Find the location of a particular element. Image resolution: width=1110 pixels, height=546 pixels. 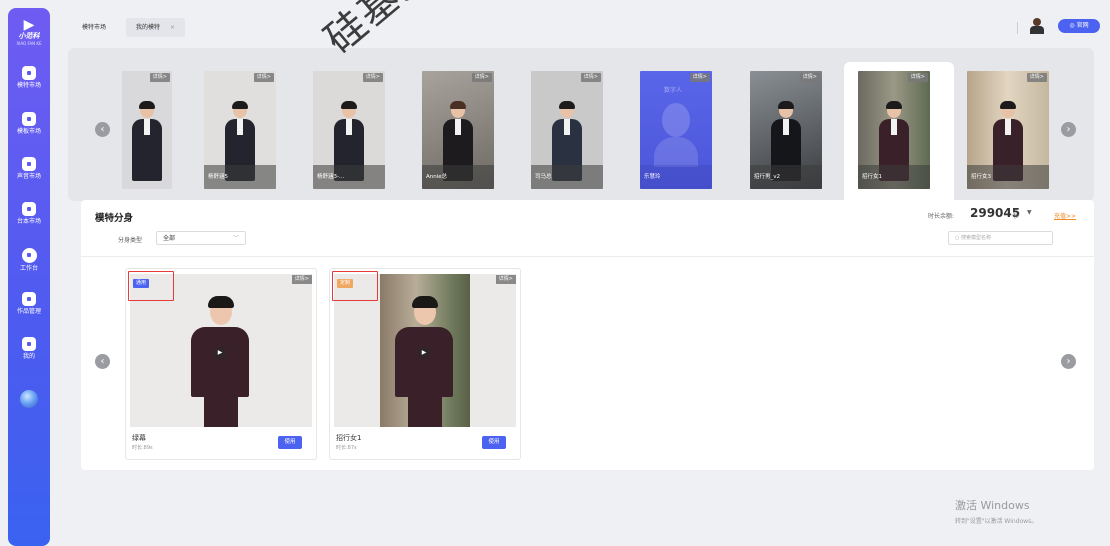

avatar is located at coordinates (1037, 26).